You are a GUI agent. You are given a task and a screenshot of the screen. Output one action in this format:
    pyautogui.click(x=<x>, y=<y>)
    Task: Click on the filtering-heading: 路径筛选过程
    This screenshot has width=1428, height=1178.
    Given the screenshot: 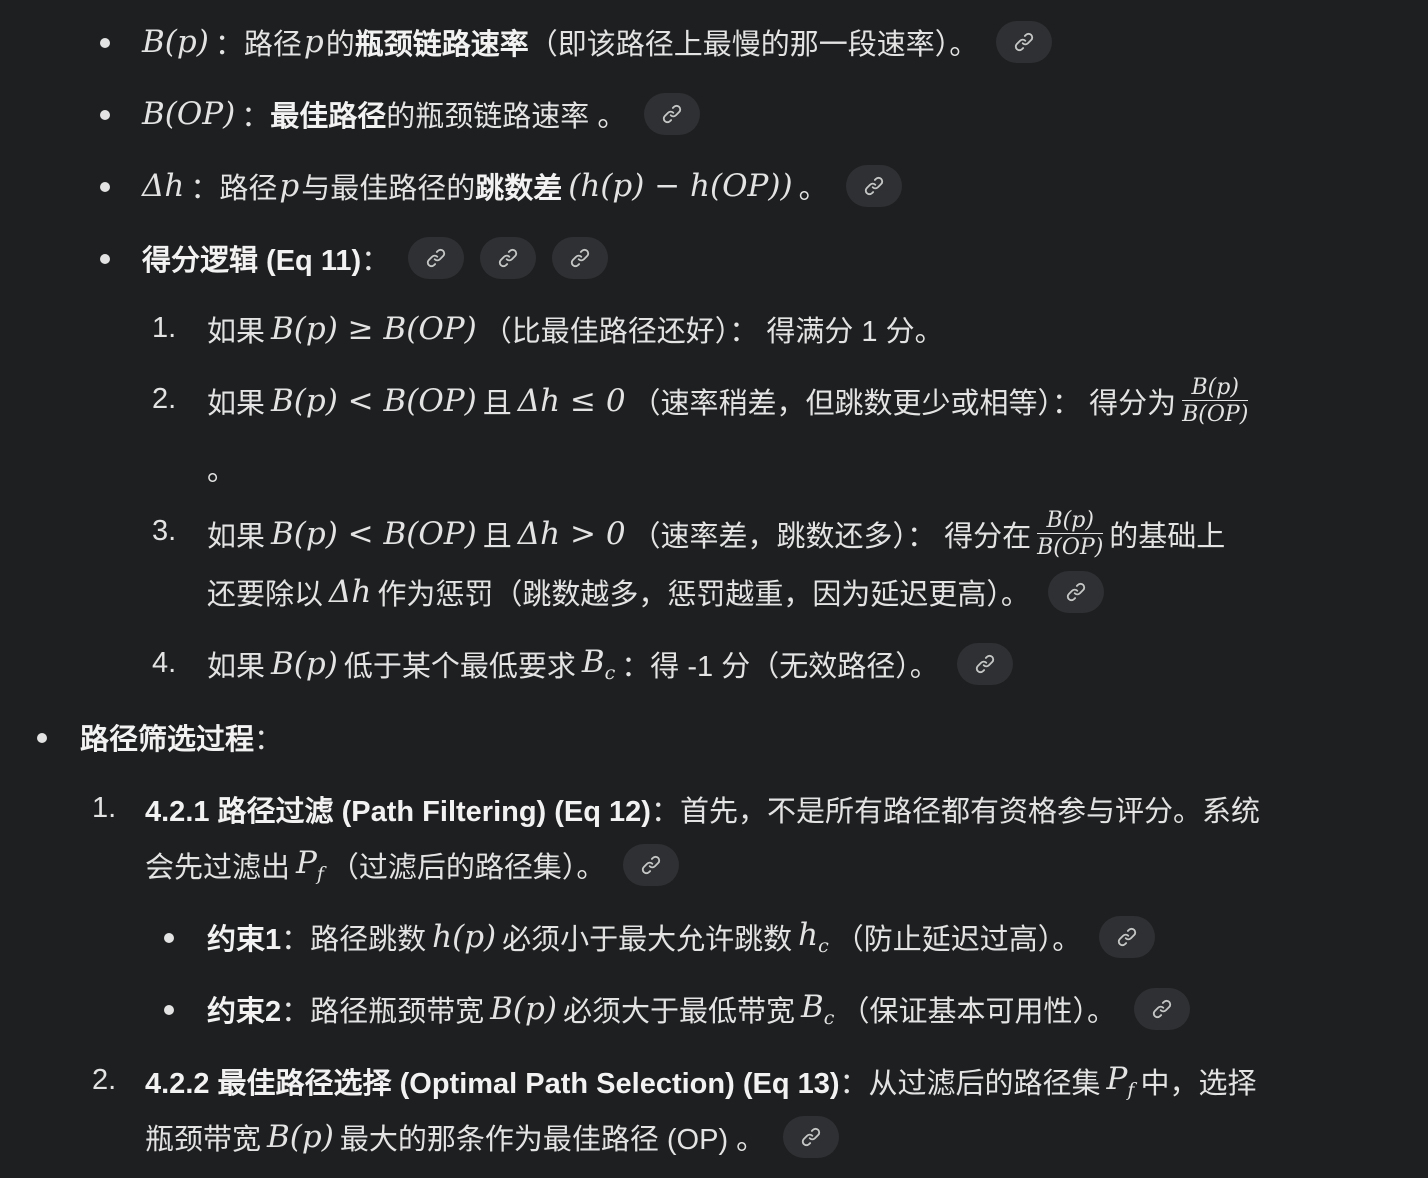 What is the action you would take?
    pyautogui.click(x=167, y=740)
    